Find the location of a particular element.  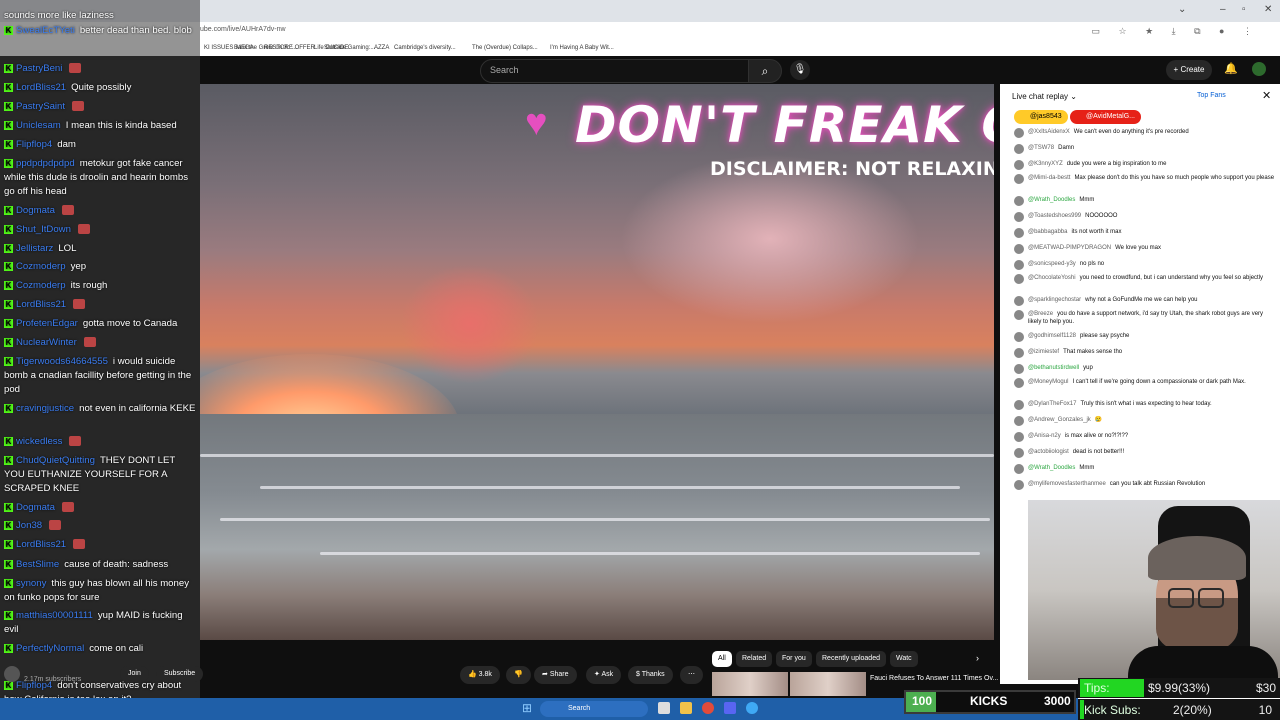

chip-recently-uploaded: Recently uploaded is located at coordinates (851, 659).